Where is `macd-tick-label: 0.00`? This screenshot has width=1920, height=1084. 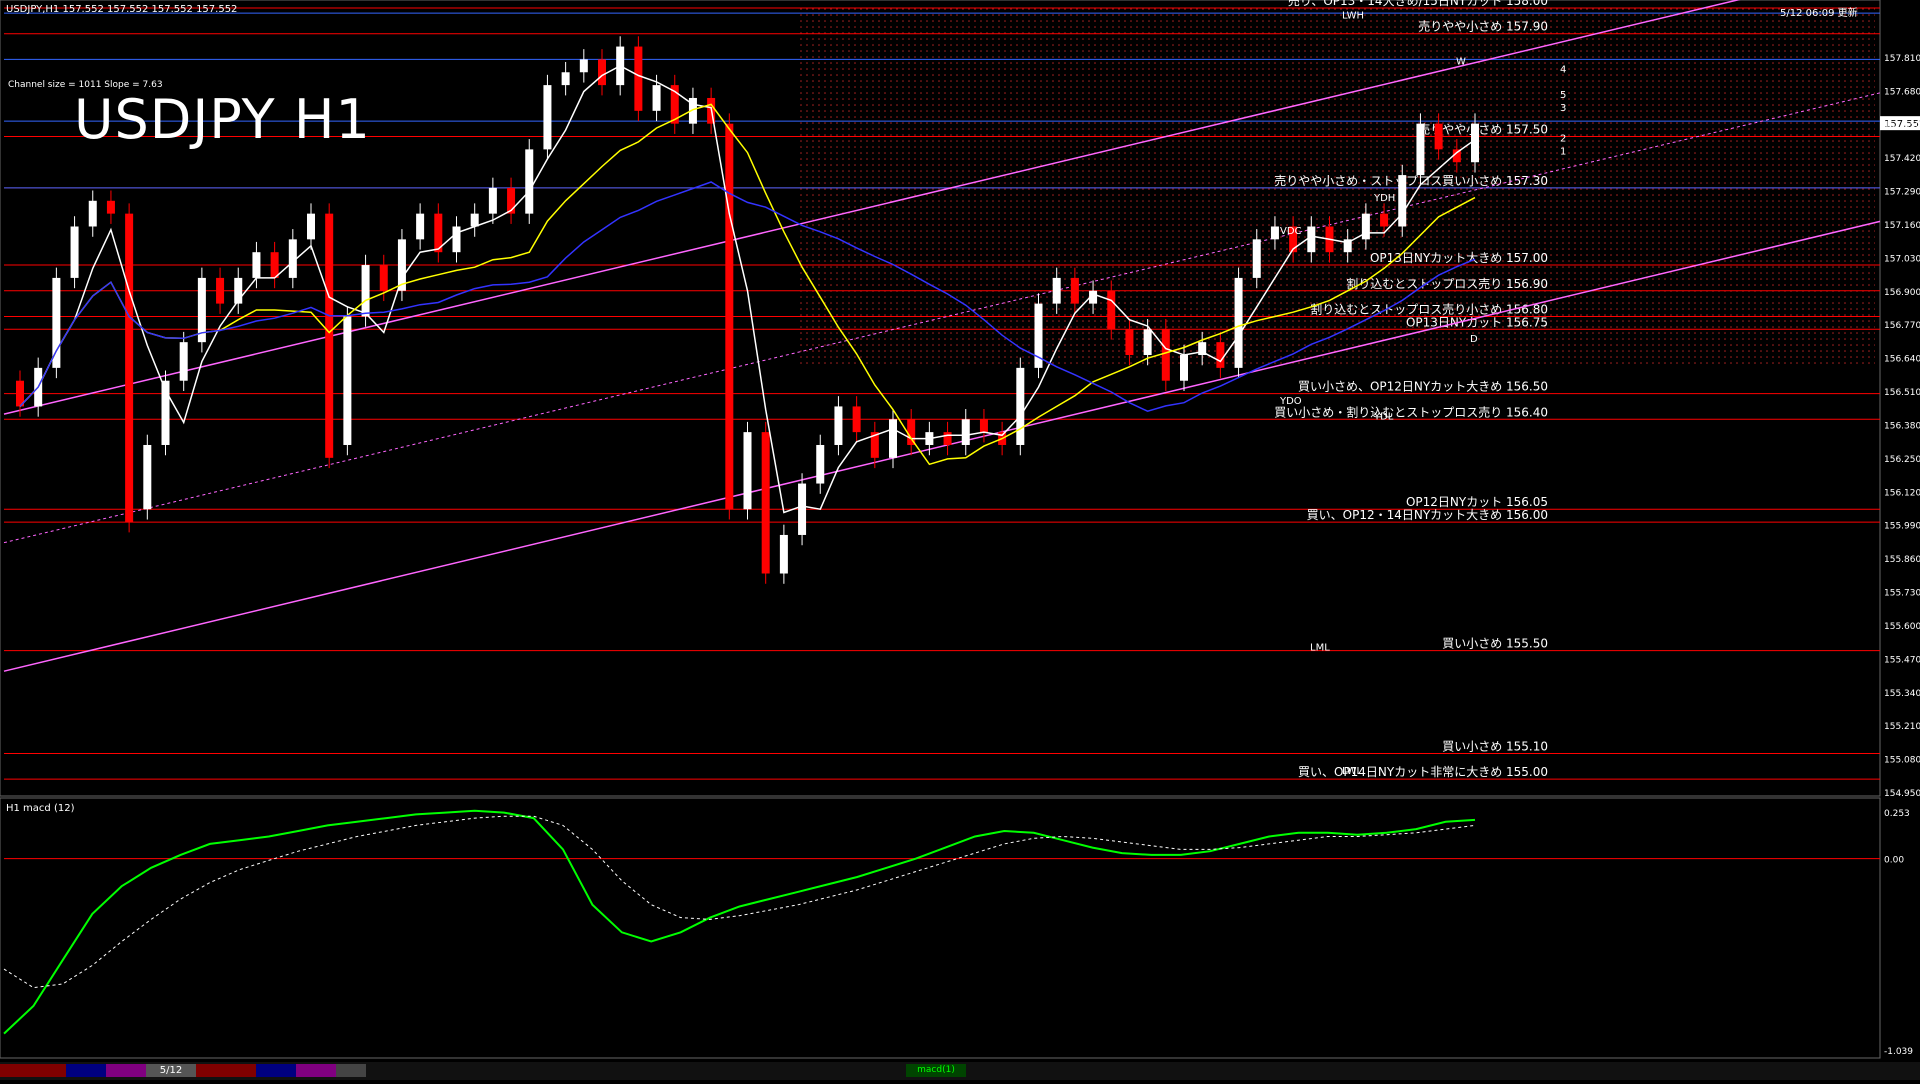 macd-tick-label: 0.00 is located at coordinates (1894, 861).